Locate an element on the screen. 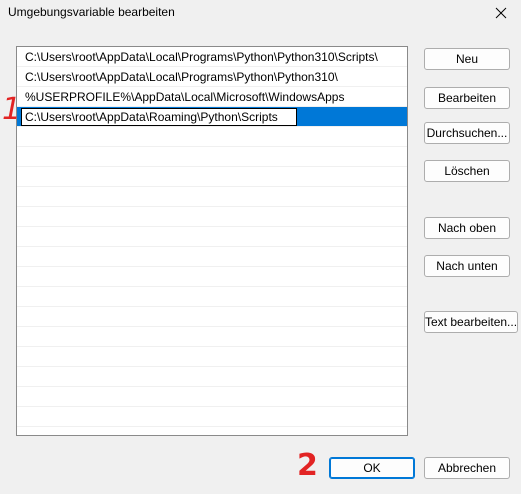 The width and height of the screenshot is (521, 494). list-item-selected is located at coordinates (212, 117).